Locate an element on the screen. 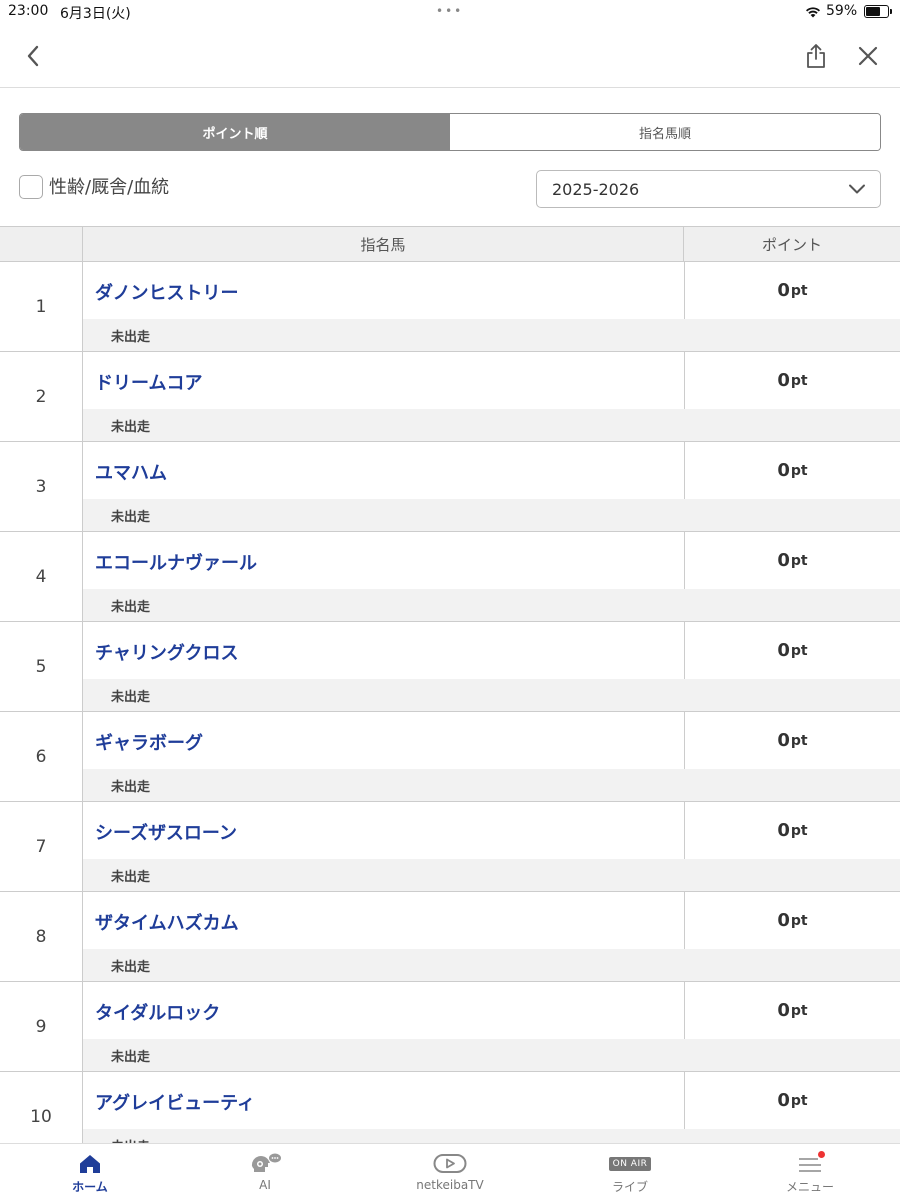  close-button is located at coordinates (868, 56).